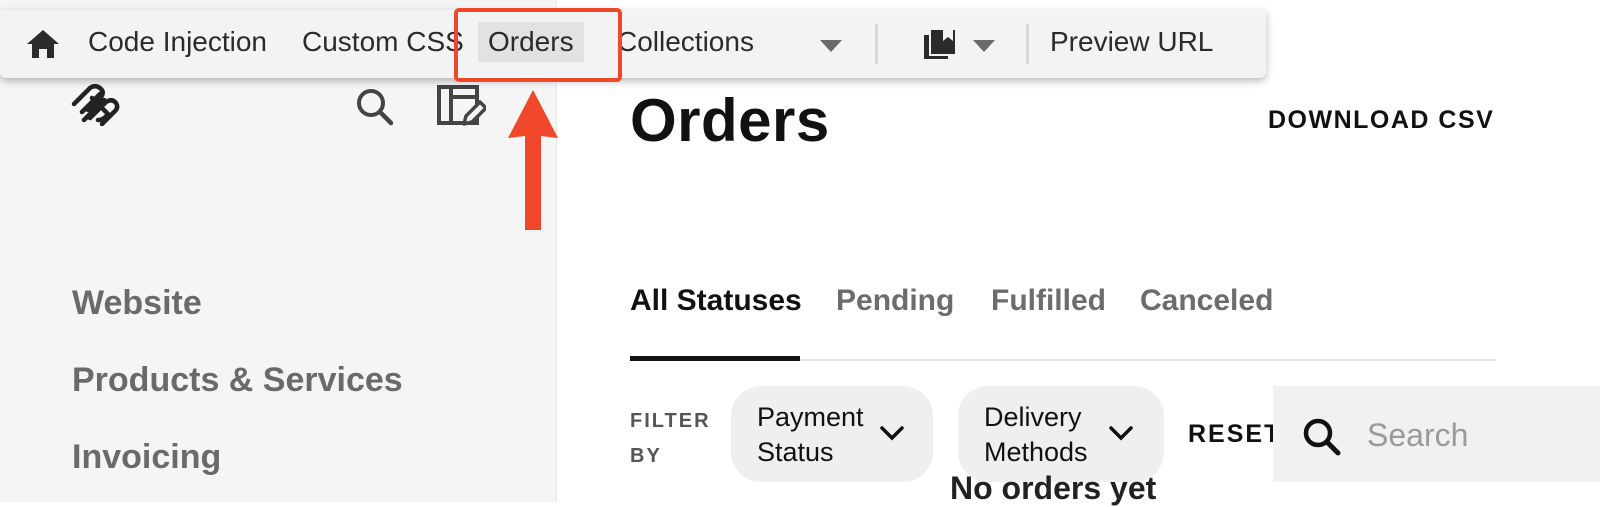 This screenshot has height=507, width=1600. Describe the element at coordinates (810, 417) in the screenshot. I see `filter-label-line1: Payment` at that location.